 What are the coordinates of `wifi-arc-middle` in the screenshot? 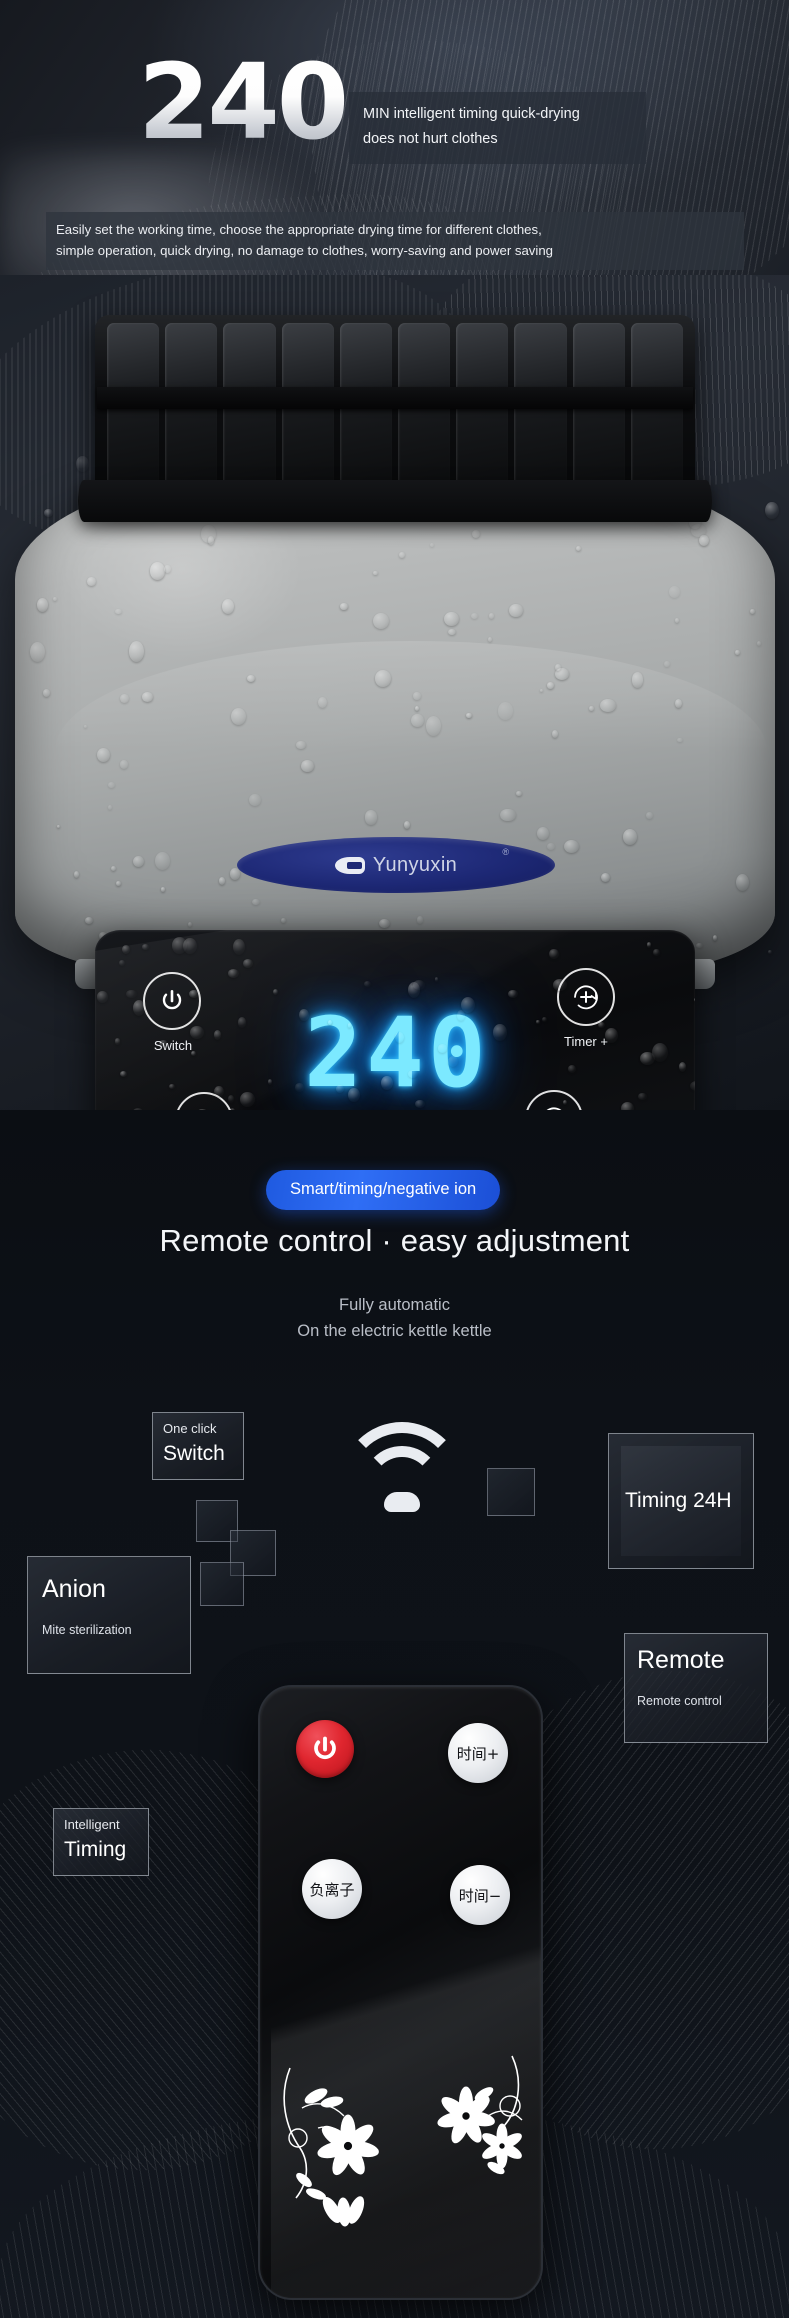 It's located at (402, 1486).